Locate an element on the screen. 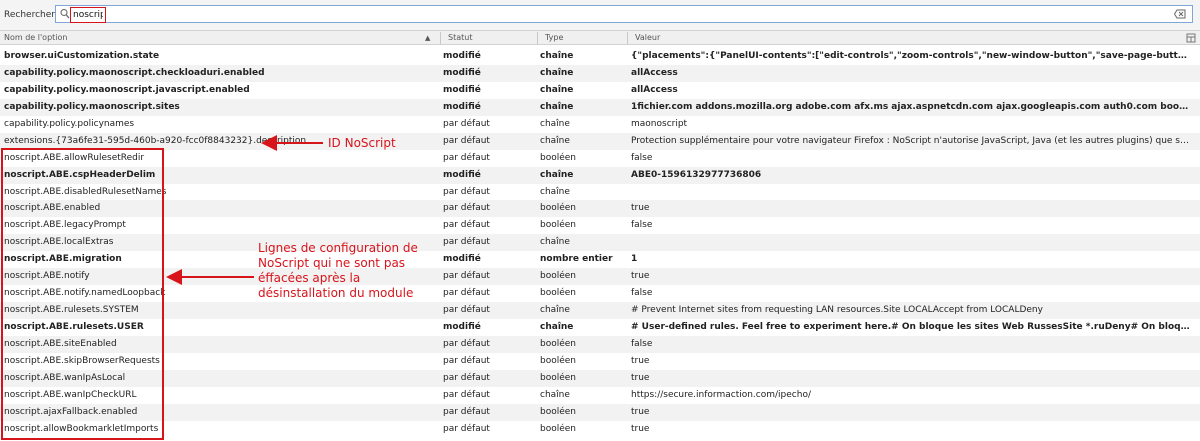  highlight-frame is located at coordinates (82, 294).